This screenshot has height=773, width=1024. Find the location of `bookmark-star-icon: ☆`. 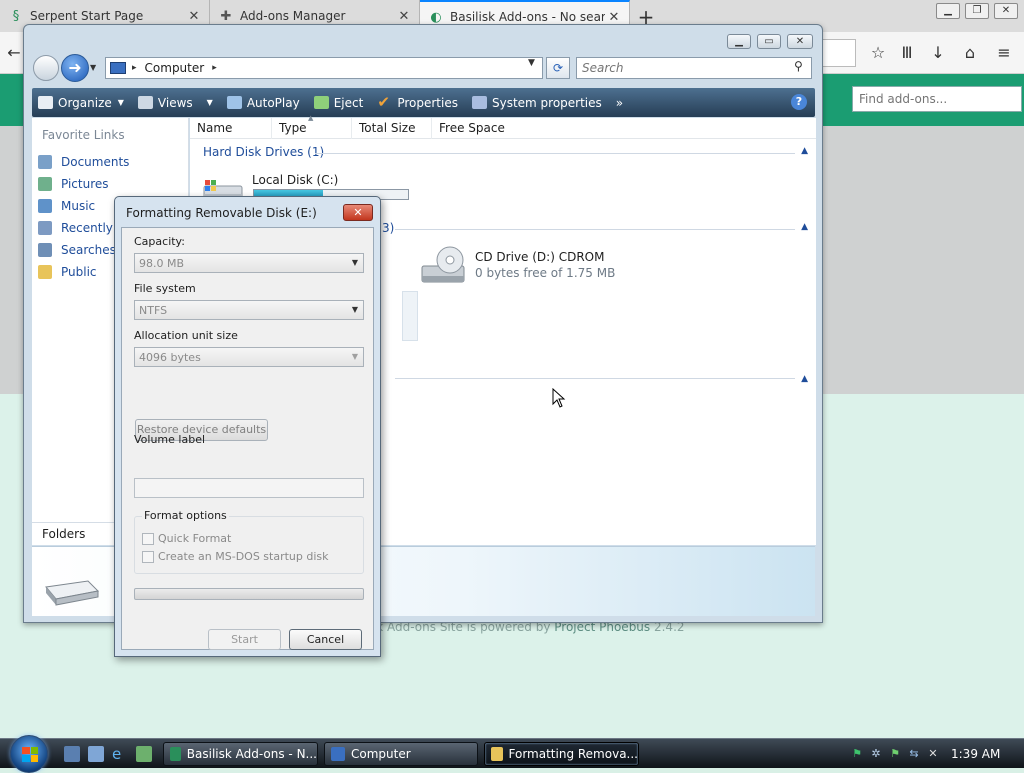

bookmark-star-icon: ☆ is located at coordinates (878, 53).